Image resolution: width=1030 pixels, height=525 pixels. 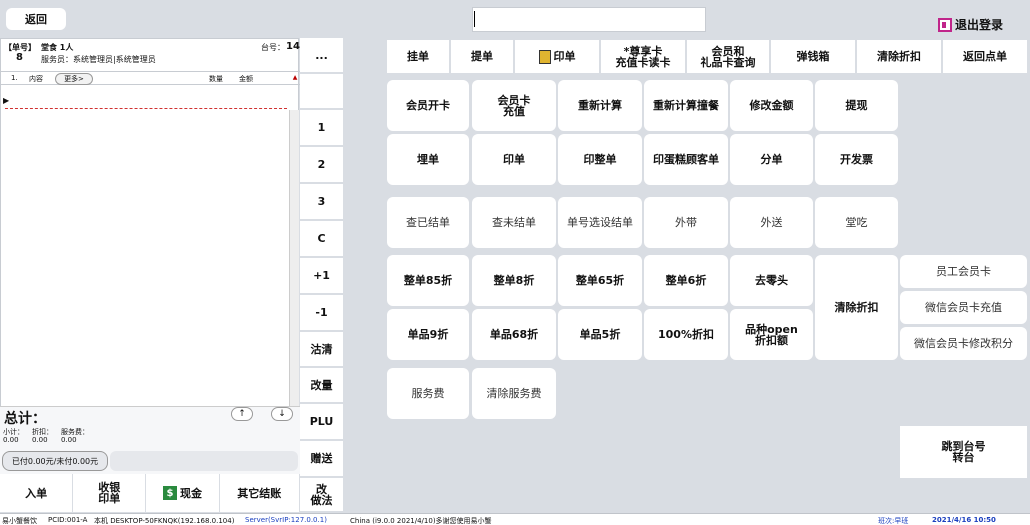 I want to click on status-pcid: PCID:001-A, so click(x=68, y=520).